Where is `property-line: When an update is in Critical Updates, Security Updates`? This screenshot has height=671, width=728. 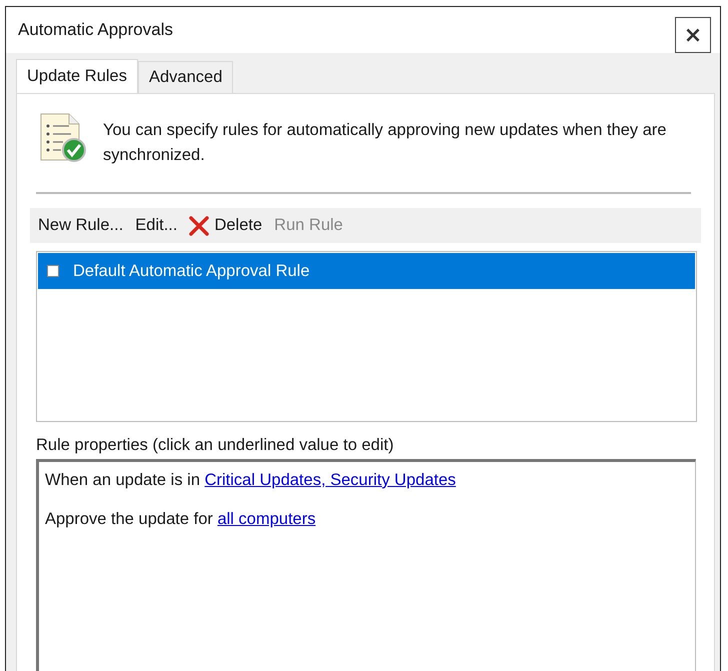
property-line: When an update is in Critical Updates, Security Updates is located at coordinates (251, 480).